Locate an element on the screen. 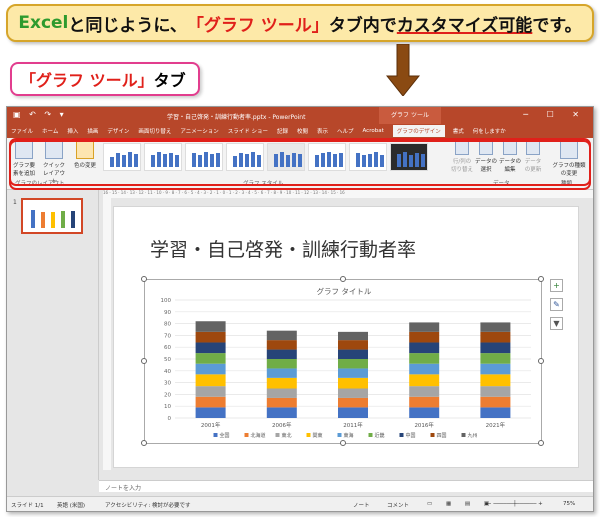 The width and height of the screenshot is (600, 517). tab-transitions: 画面切り替え is located at coordinates (154, 131).